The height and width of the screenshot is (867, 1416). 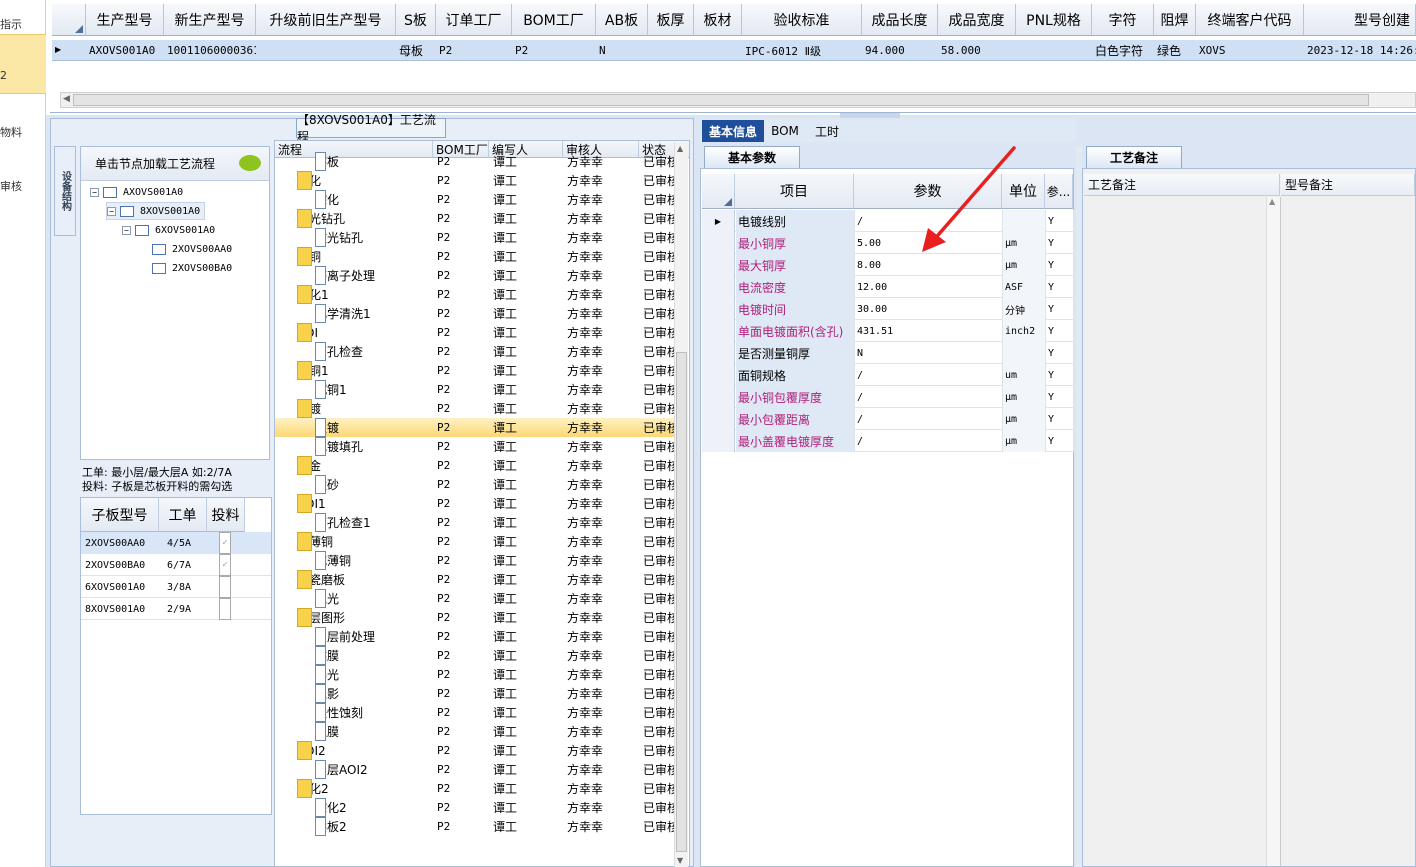 I want to click on vertical-scrollbar: ▲ ▼, so click(x=681, y=504).